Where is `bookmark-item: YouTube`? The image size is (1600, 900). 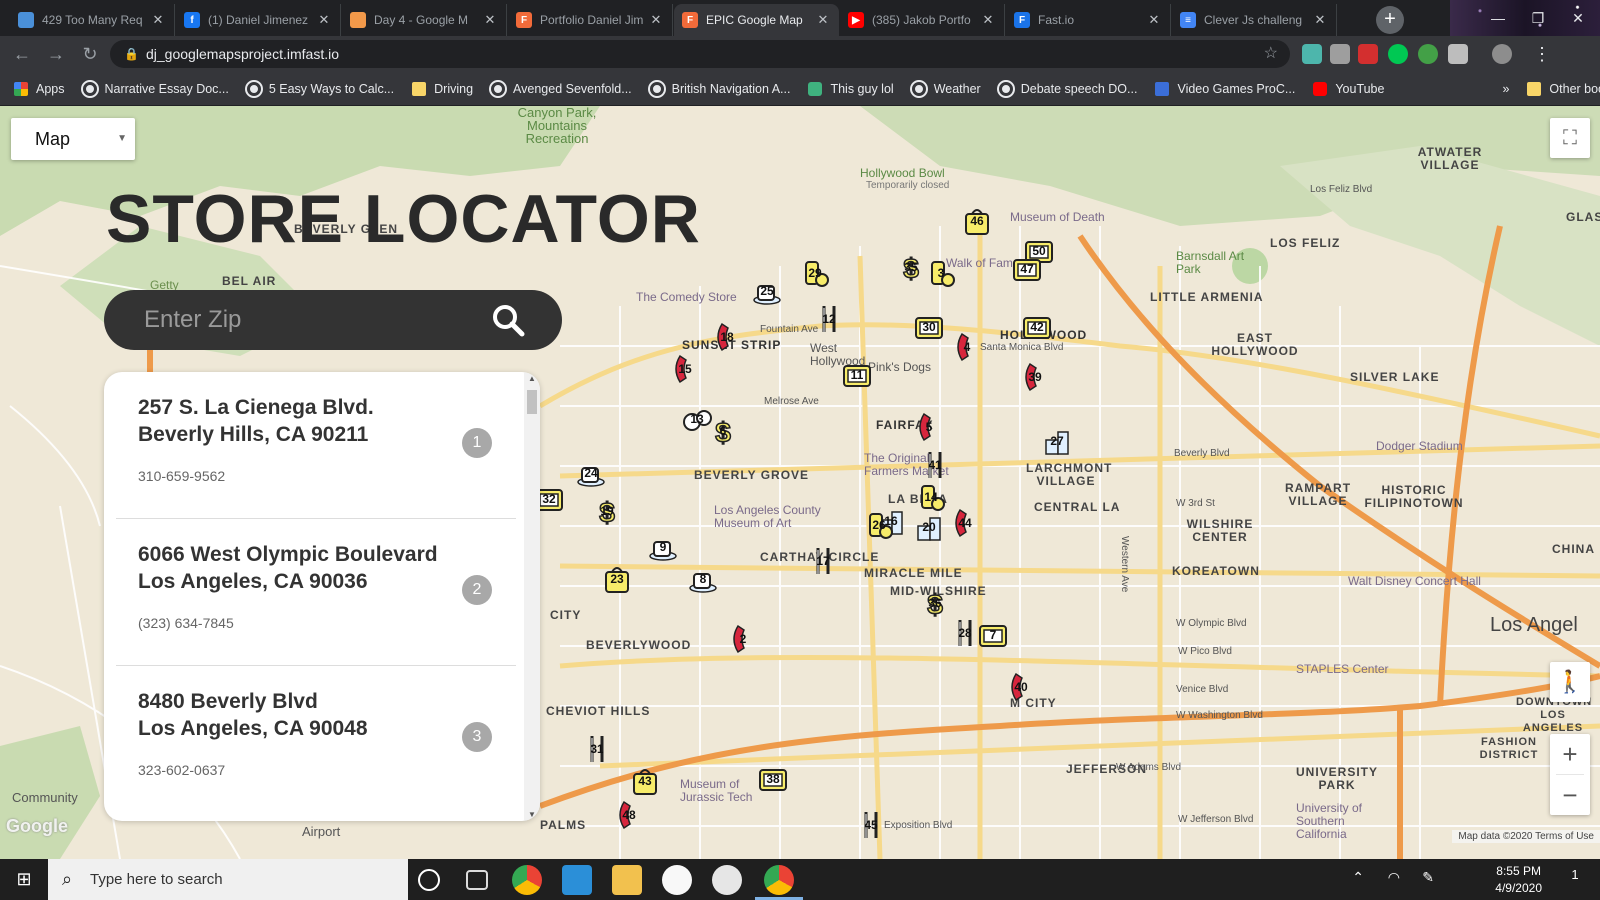 bookmark-item: YouTube is located at coordinates (1348, 88).